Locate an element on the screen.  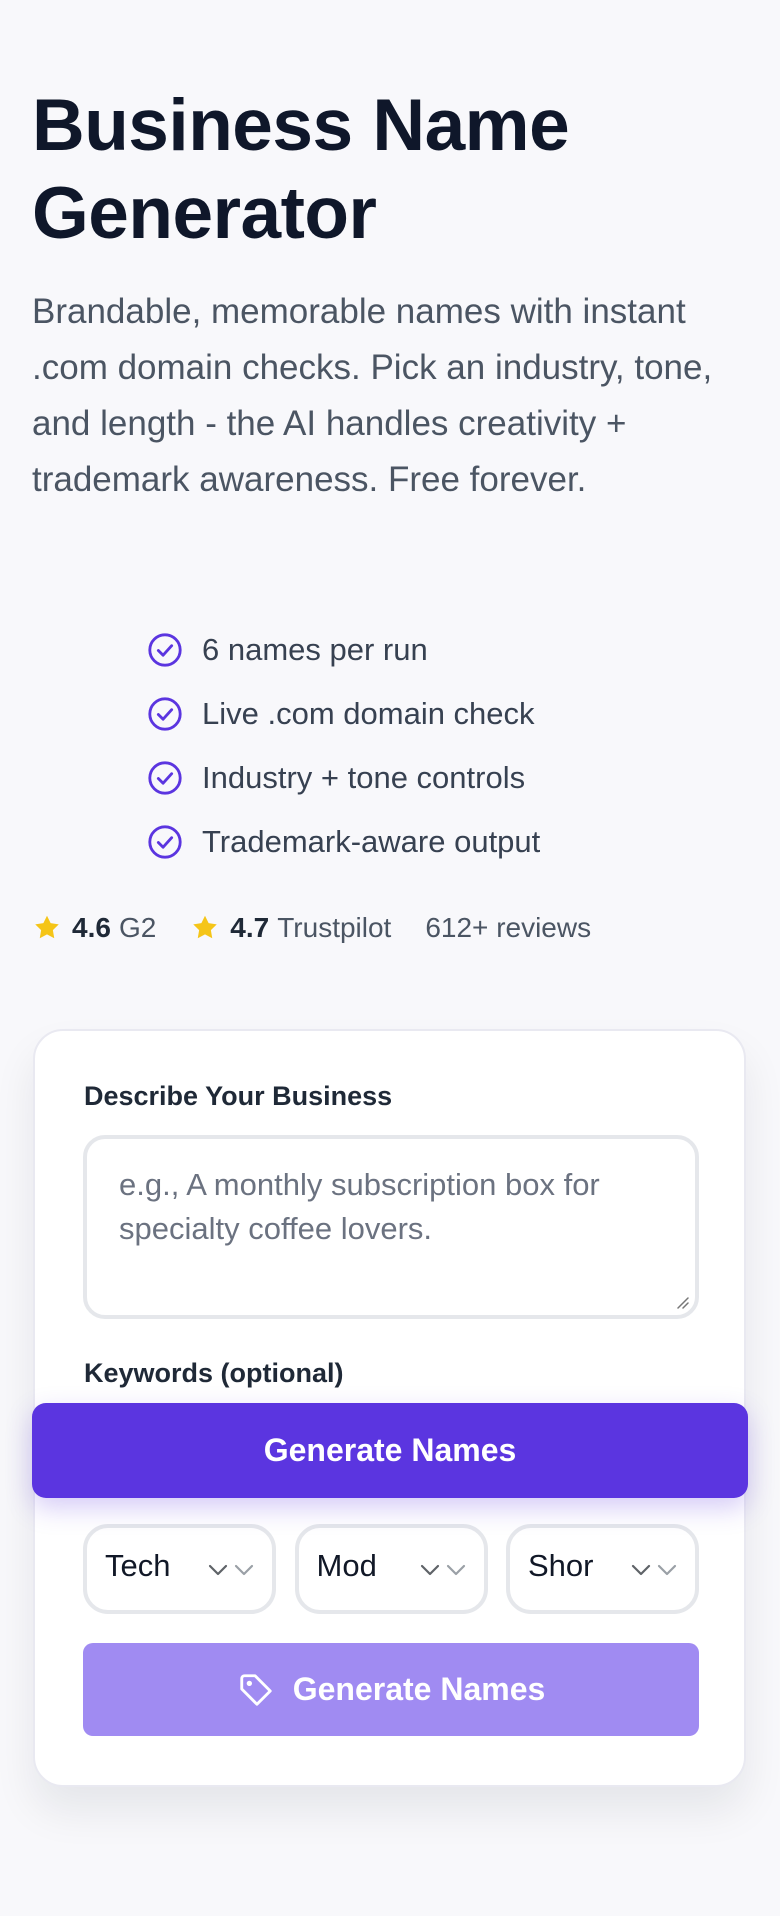
generate-names-button: Generate Names is located at coordinates (391, 1689).